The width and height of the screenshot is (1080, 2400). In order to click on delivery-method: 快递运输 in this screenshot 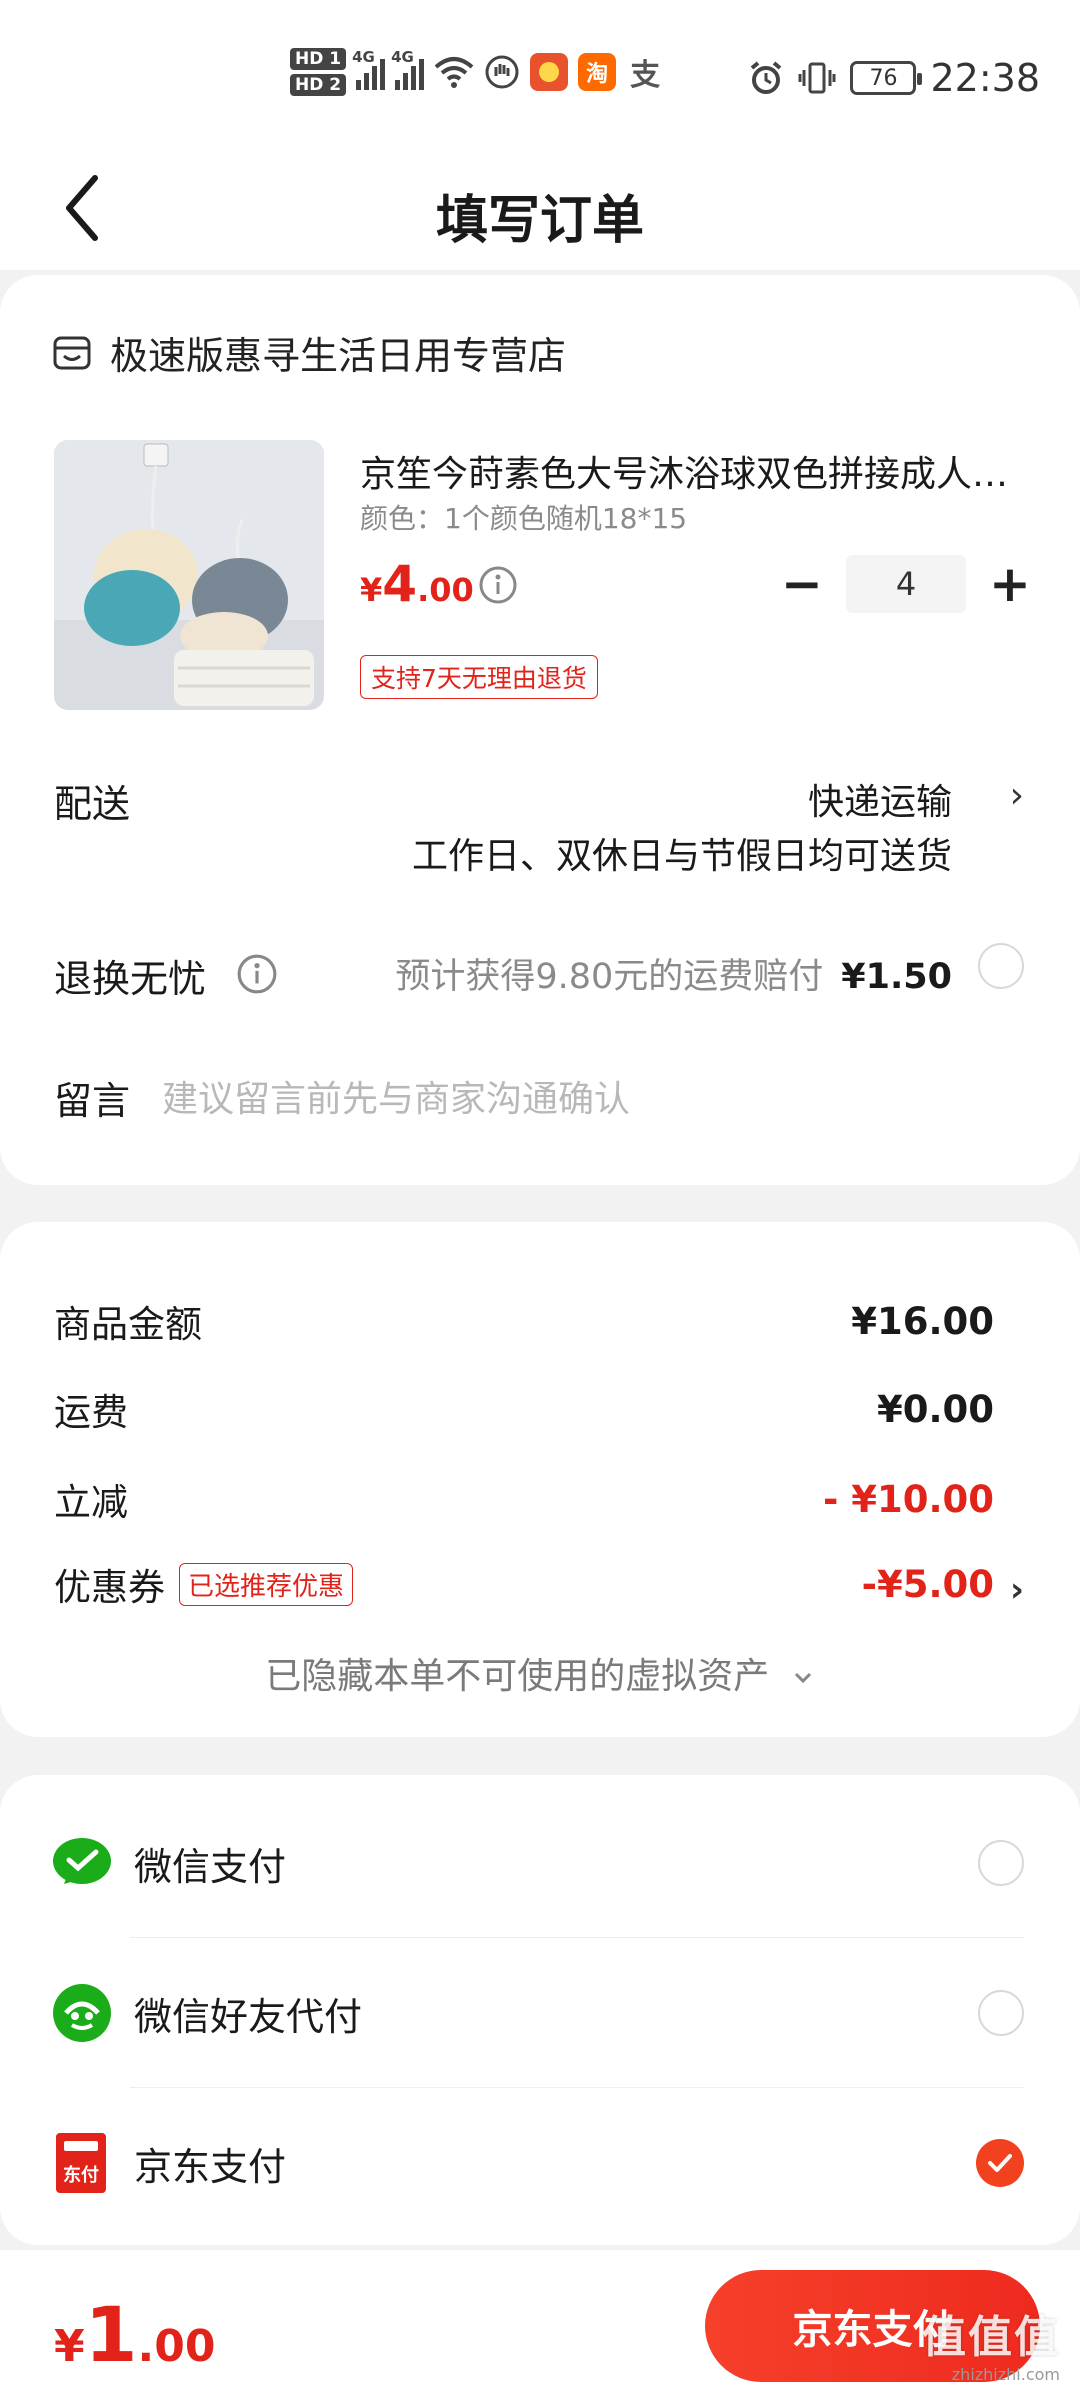, I will do `click(880, 799)`.